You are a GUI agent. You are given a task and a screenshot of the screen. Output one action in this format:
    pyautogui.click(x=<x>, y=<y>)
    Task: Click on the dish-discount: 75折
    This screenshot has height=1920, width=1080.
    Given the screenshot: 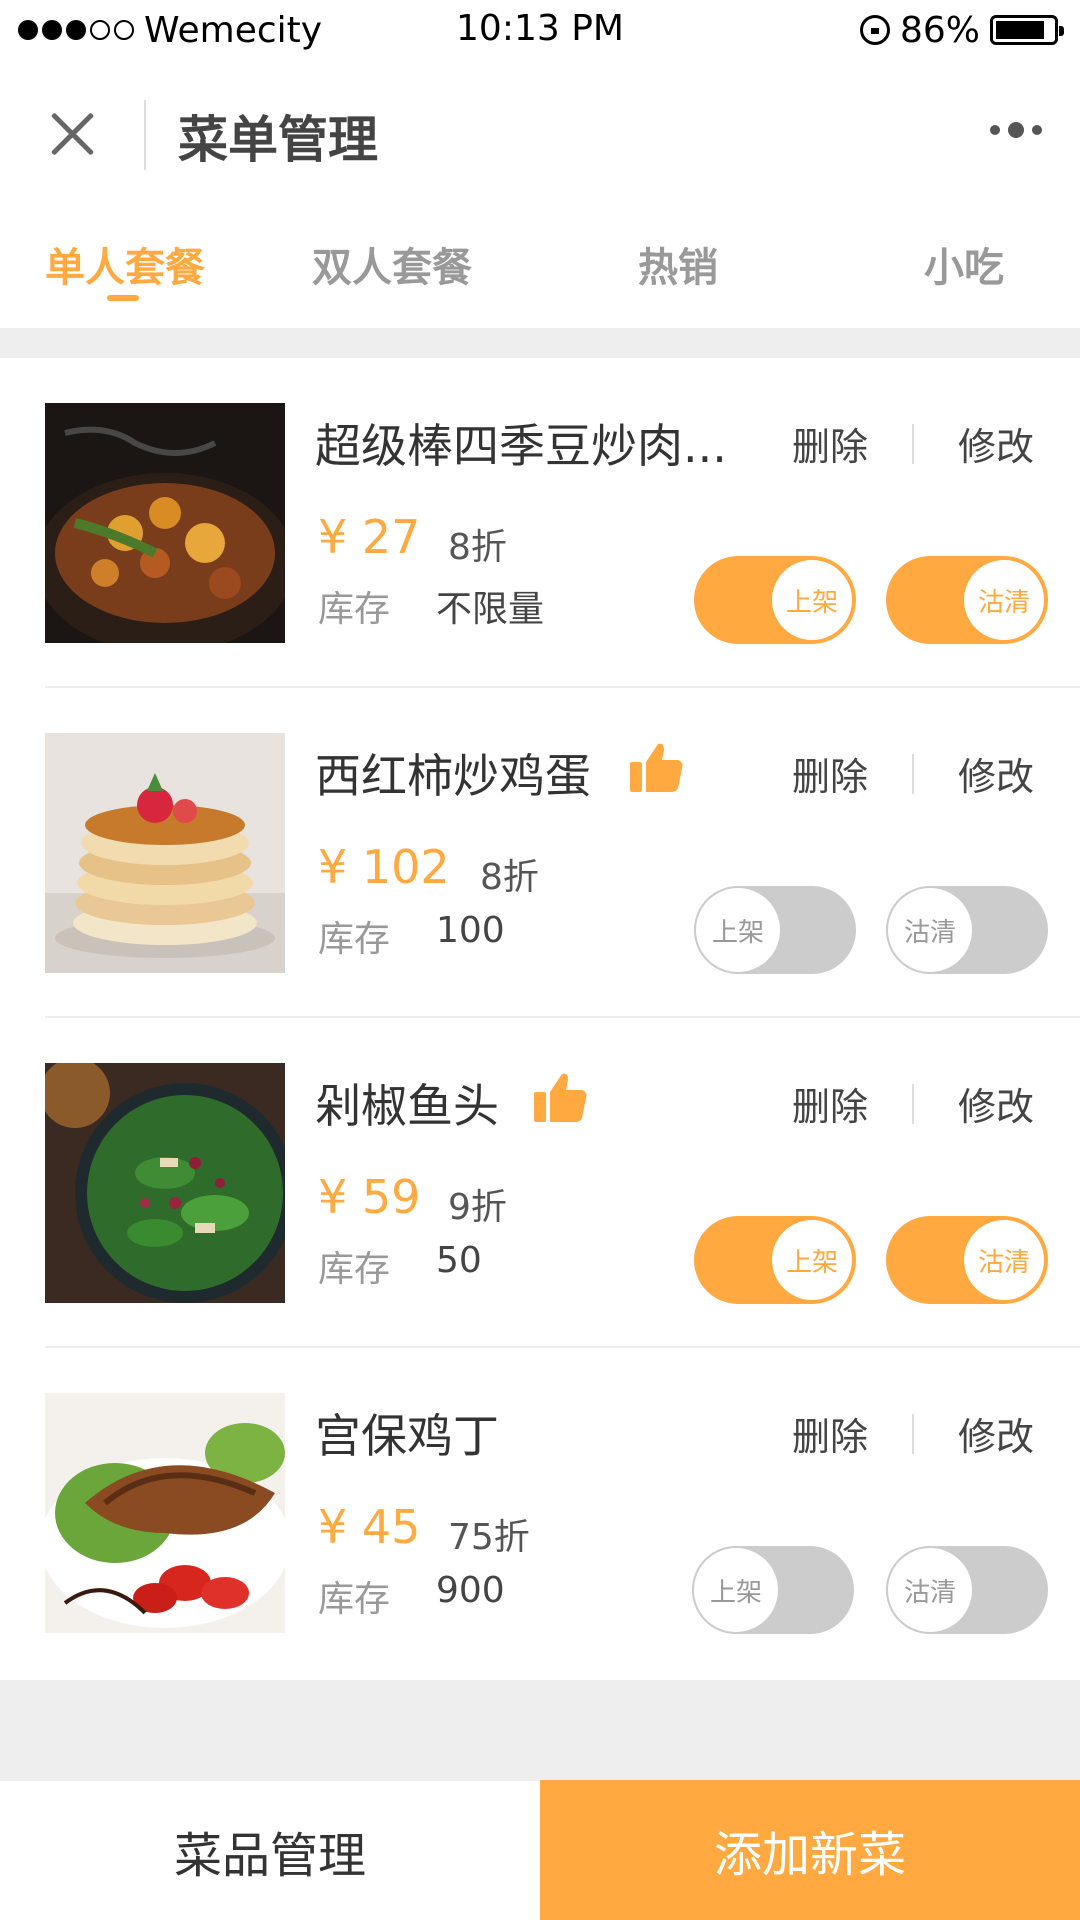 What is the action you would take?
    pyautogui.click(x=489, y=1537)
    